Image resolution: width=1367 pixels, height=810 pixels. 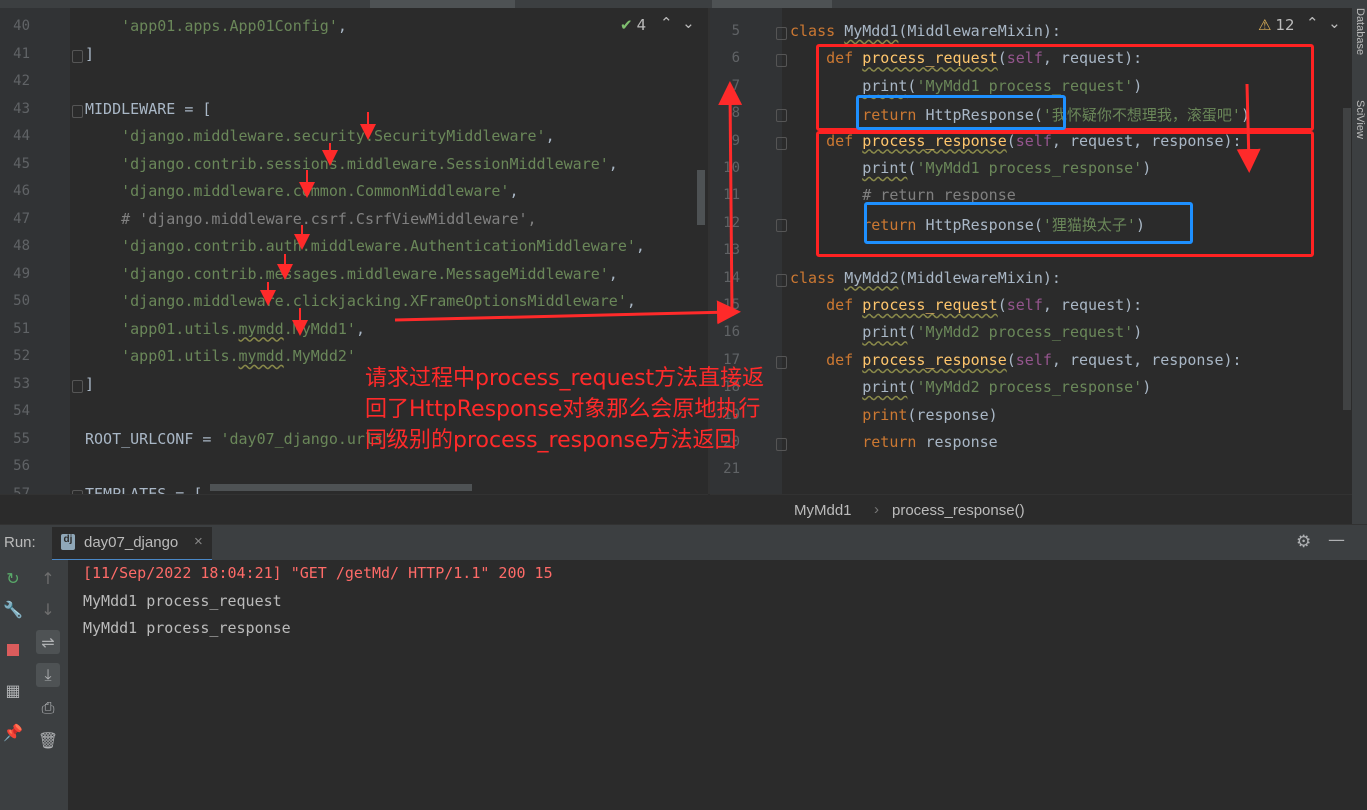 What do you see at coordinates (13, 650) in the screenshot?
I see `stop-icon` at bounding box center [13, 650].